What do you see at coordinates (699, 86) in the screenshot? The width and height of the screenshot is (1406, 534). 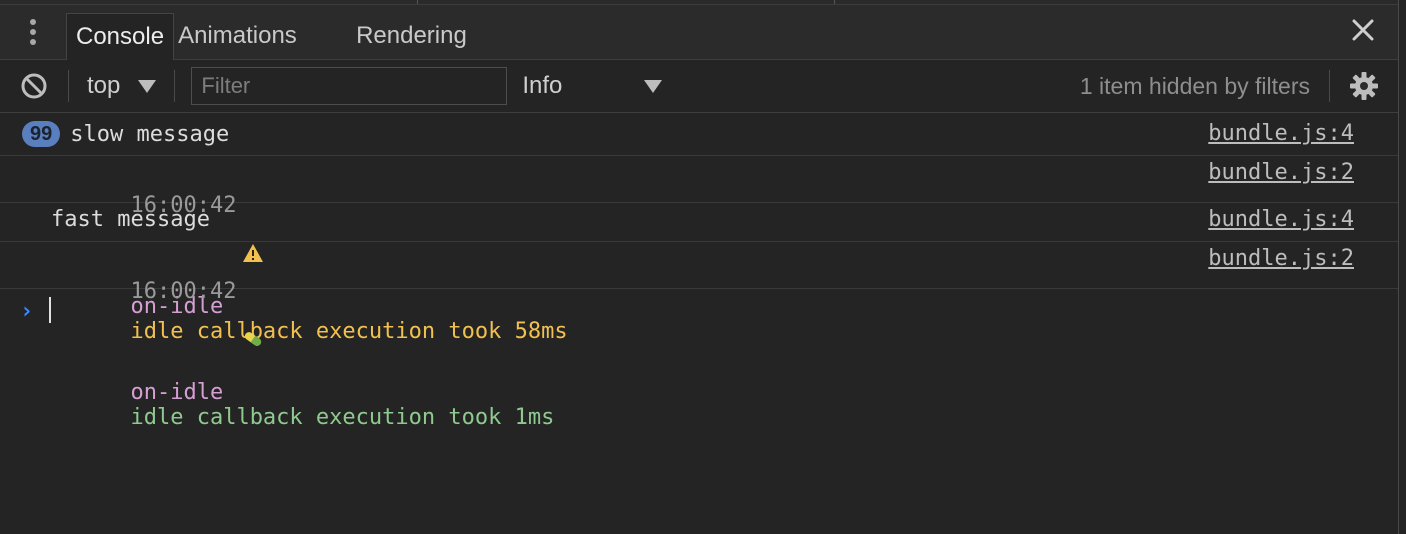 I see `console-toolbar: top Info 1 item hidden by filters` at bounding box center [699, 86].